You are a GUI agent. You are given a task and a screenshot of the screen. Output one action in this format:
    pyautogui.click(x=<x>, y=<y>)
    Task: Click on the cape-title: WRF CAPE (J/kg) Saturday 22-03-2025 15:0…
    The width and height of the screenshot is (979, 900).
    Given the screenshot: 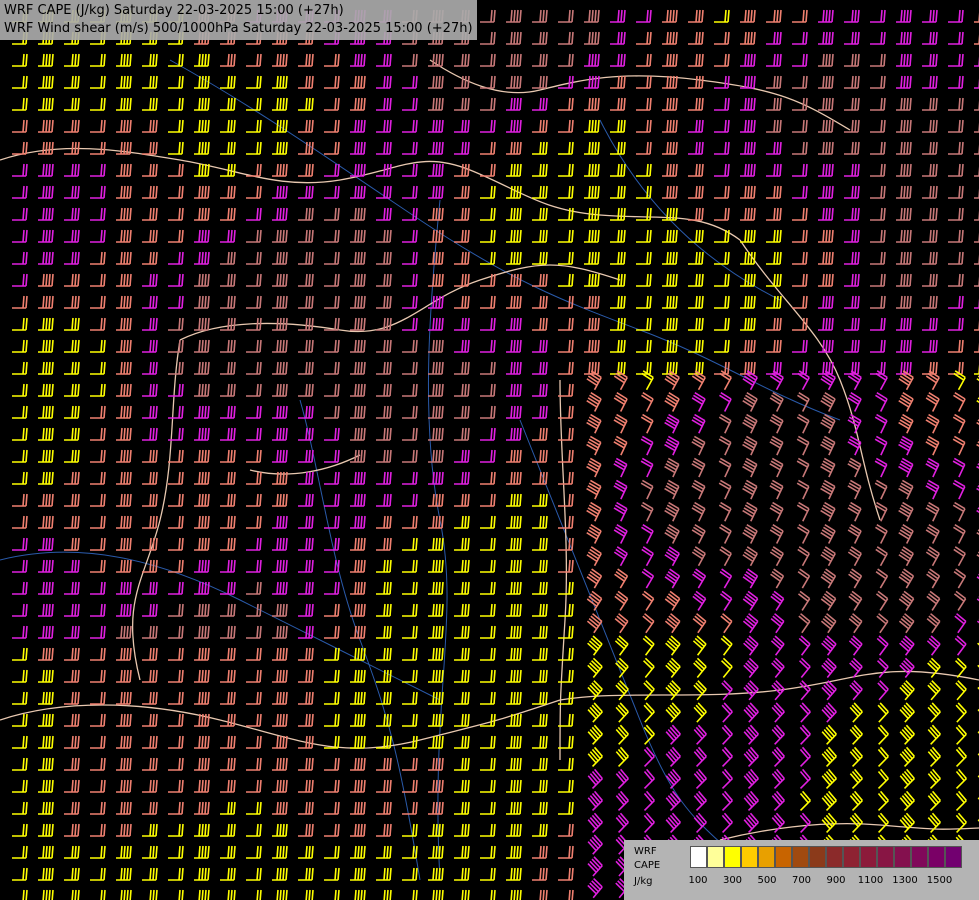 What is the action you would take?
    pyautogui.click(x=174, y=10)
    